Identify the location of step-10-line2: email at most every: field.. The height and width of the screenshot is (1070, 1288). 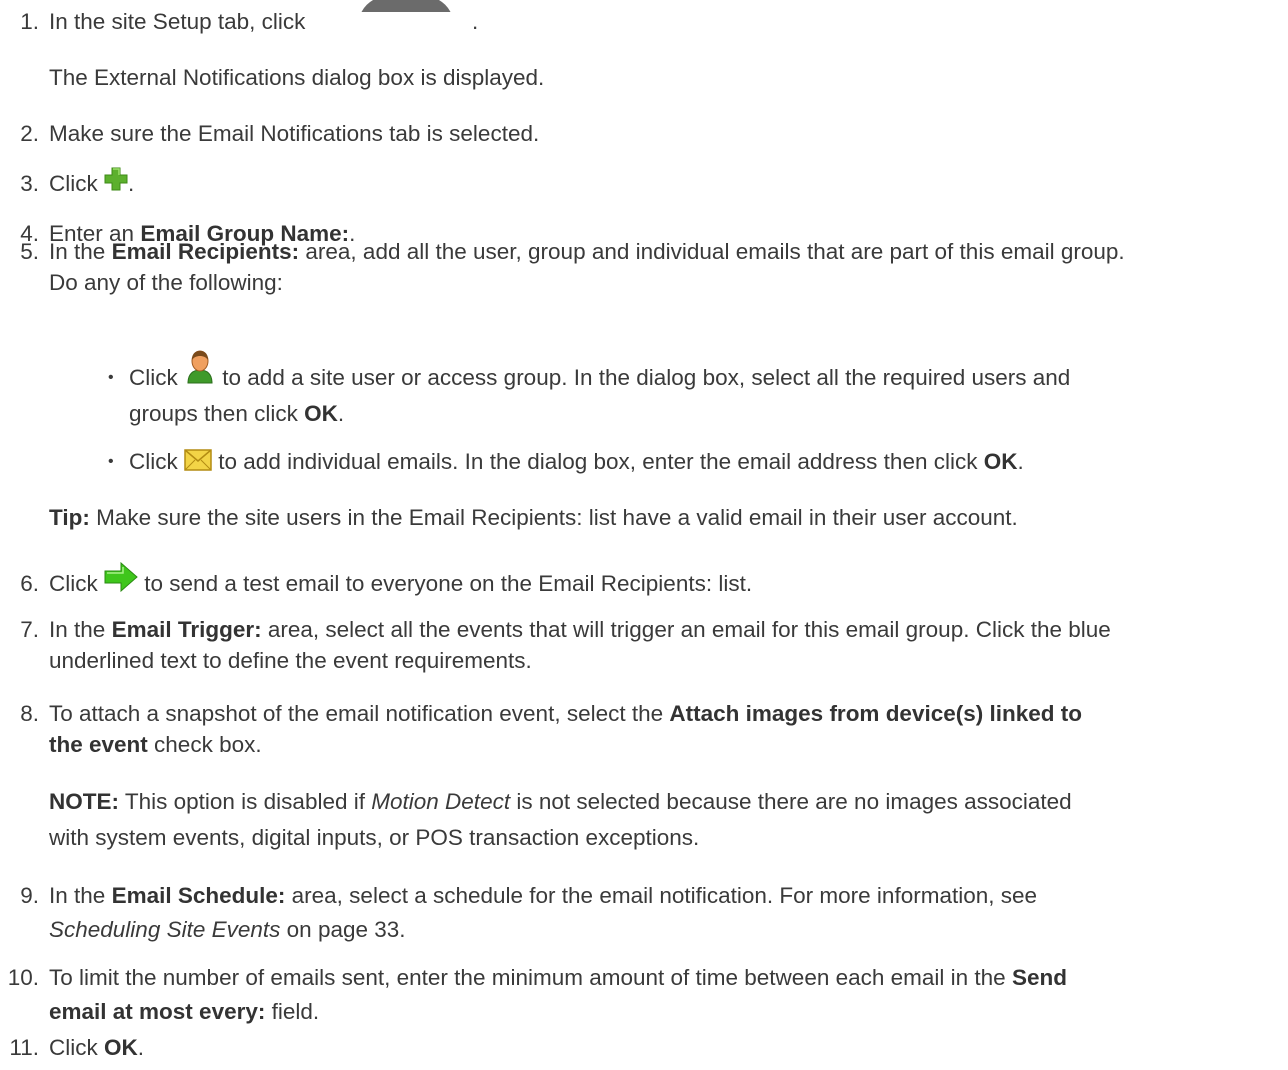
(184, 1011).